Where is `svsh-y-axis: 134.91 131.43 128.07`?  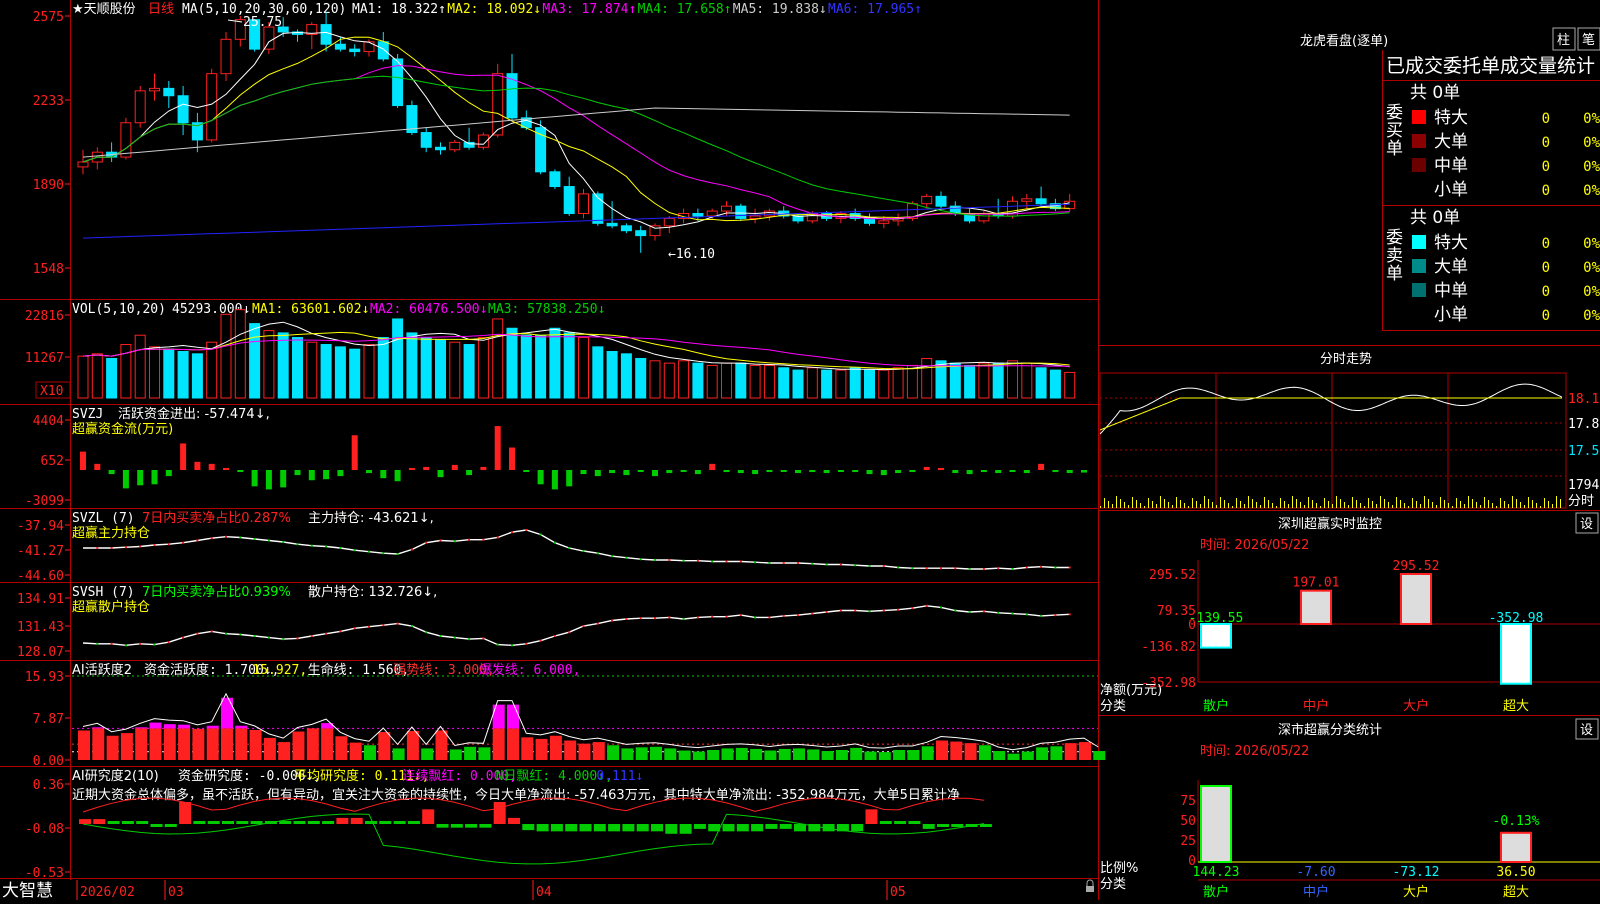 svsh-y-axis: 134.91 131.43 128.07 is located at coordinates (43, 626).